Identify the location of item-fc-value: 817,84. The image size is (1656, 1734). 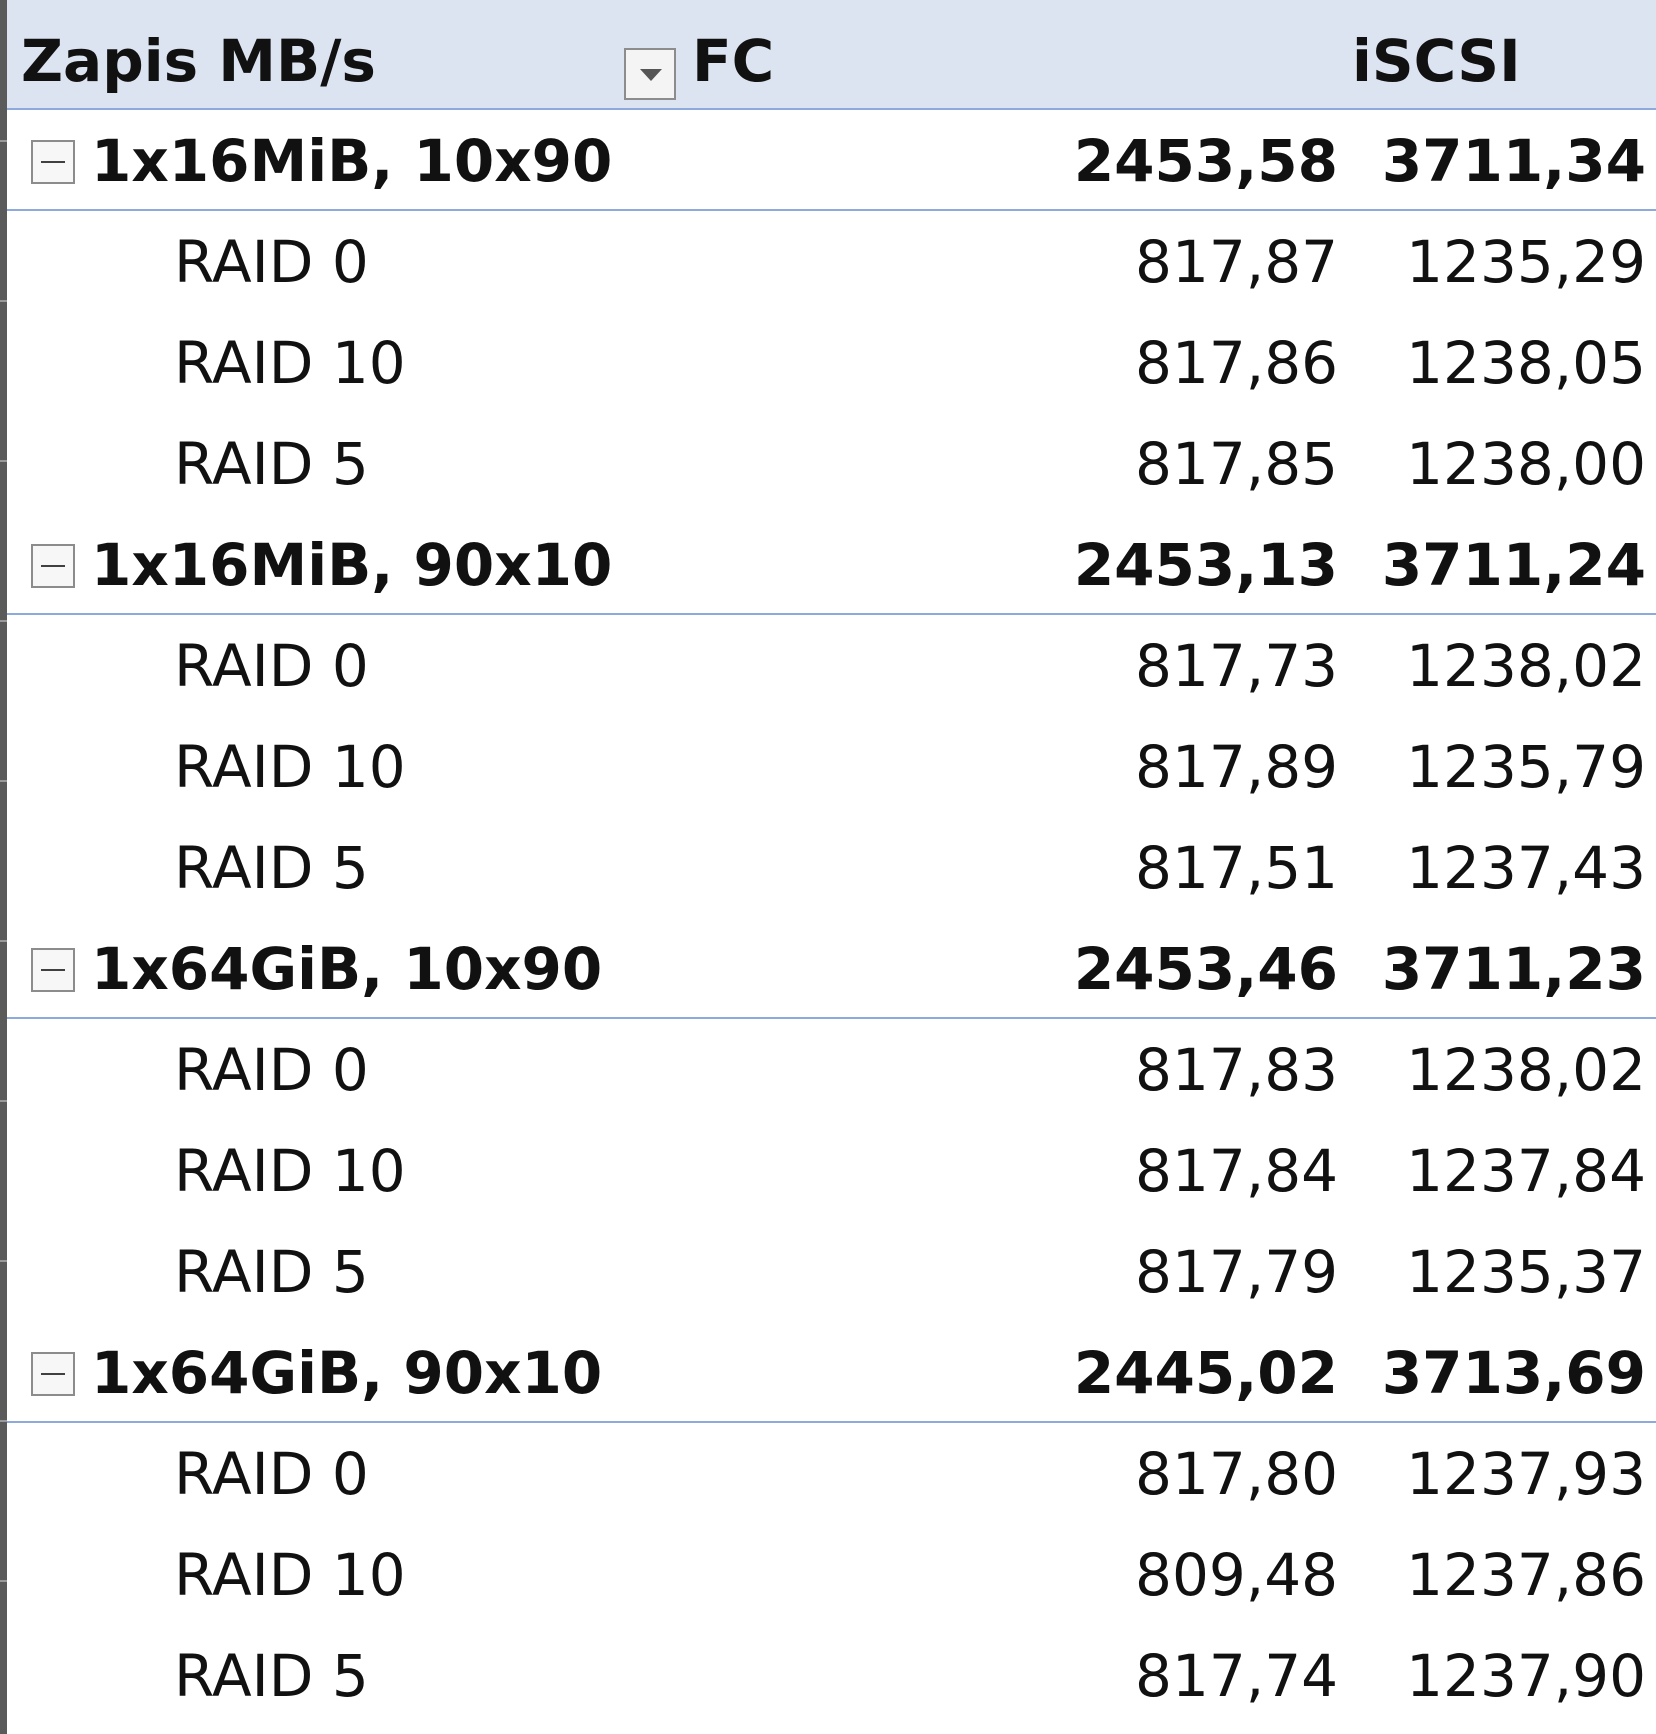
(1236, 1171).